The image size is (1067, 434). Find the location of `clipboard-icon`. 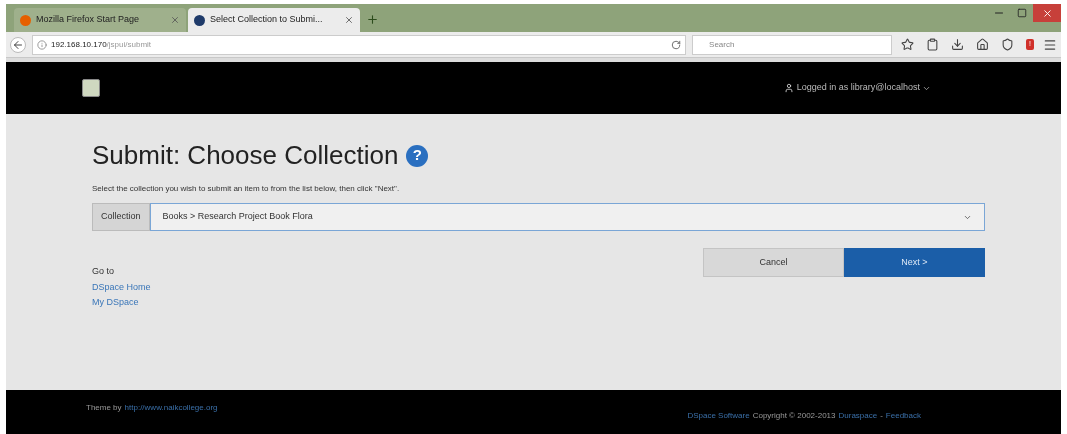

clipboard-icon is located at coordinates (933, 44).